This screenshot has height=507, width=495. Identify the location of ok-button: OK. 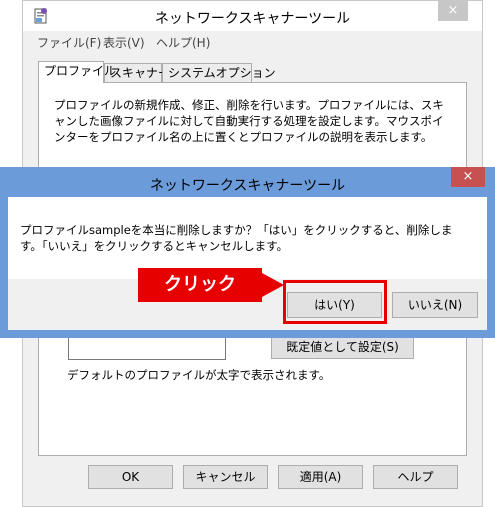
(130, 477).